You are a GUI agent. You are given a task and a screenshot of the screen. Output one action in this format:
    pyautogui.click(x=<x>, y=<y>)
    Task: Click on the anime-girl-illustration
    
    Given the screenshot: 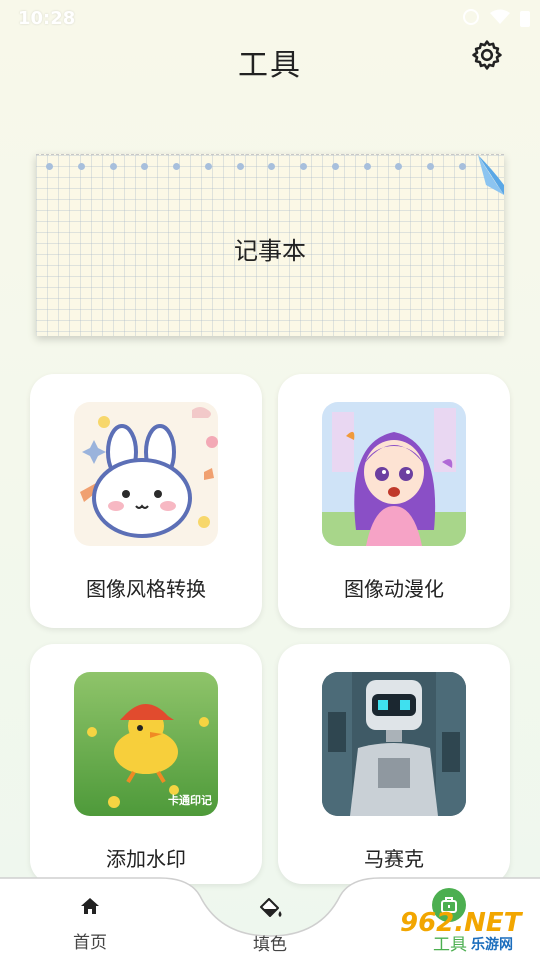 What is the action you would take?
    pyautogui.click(x=394, y=474)
    